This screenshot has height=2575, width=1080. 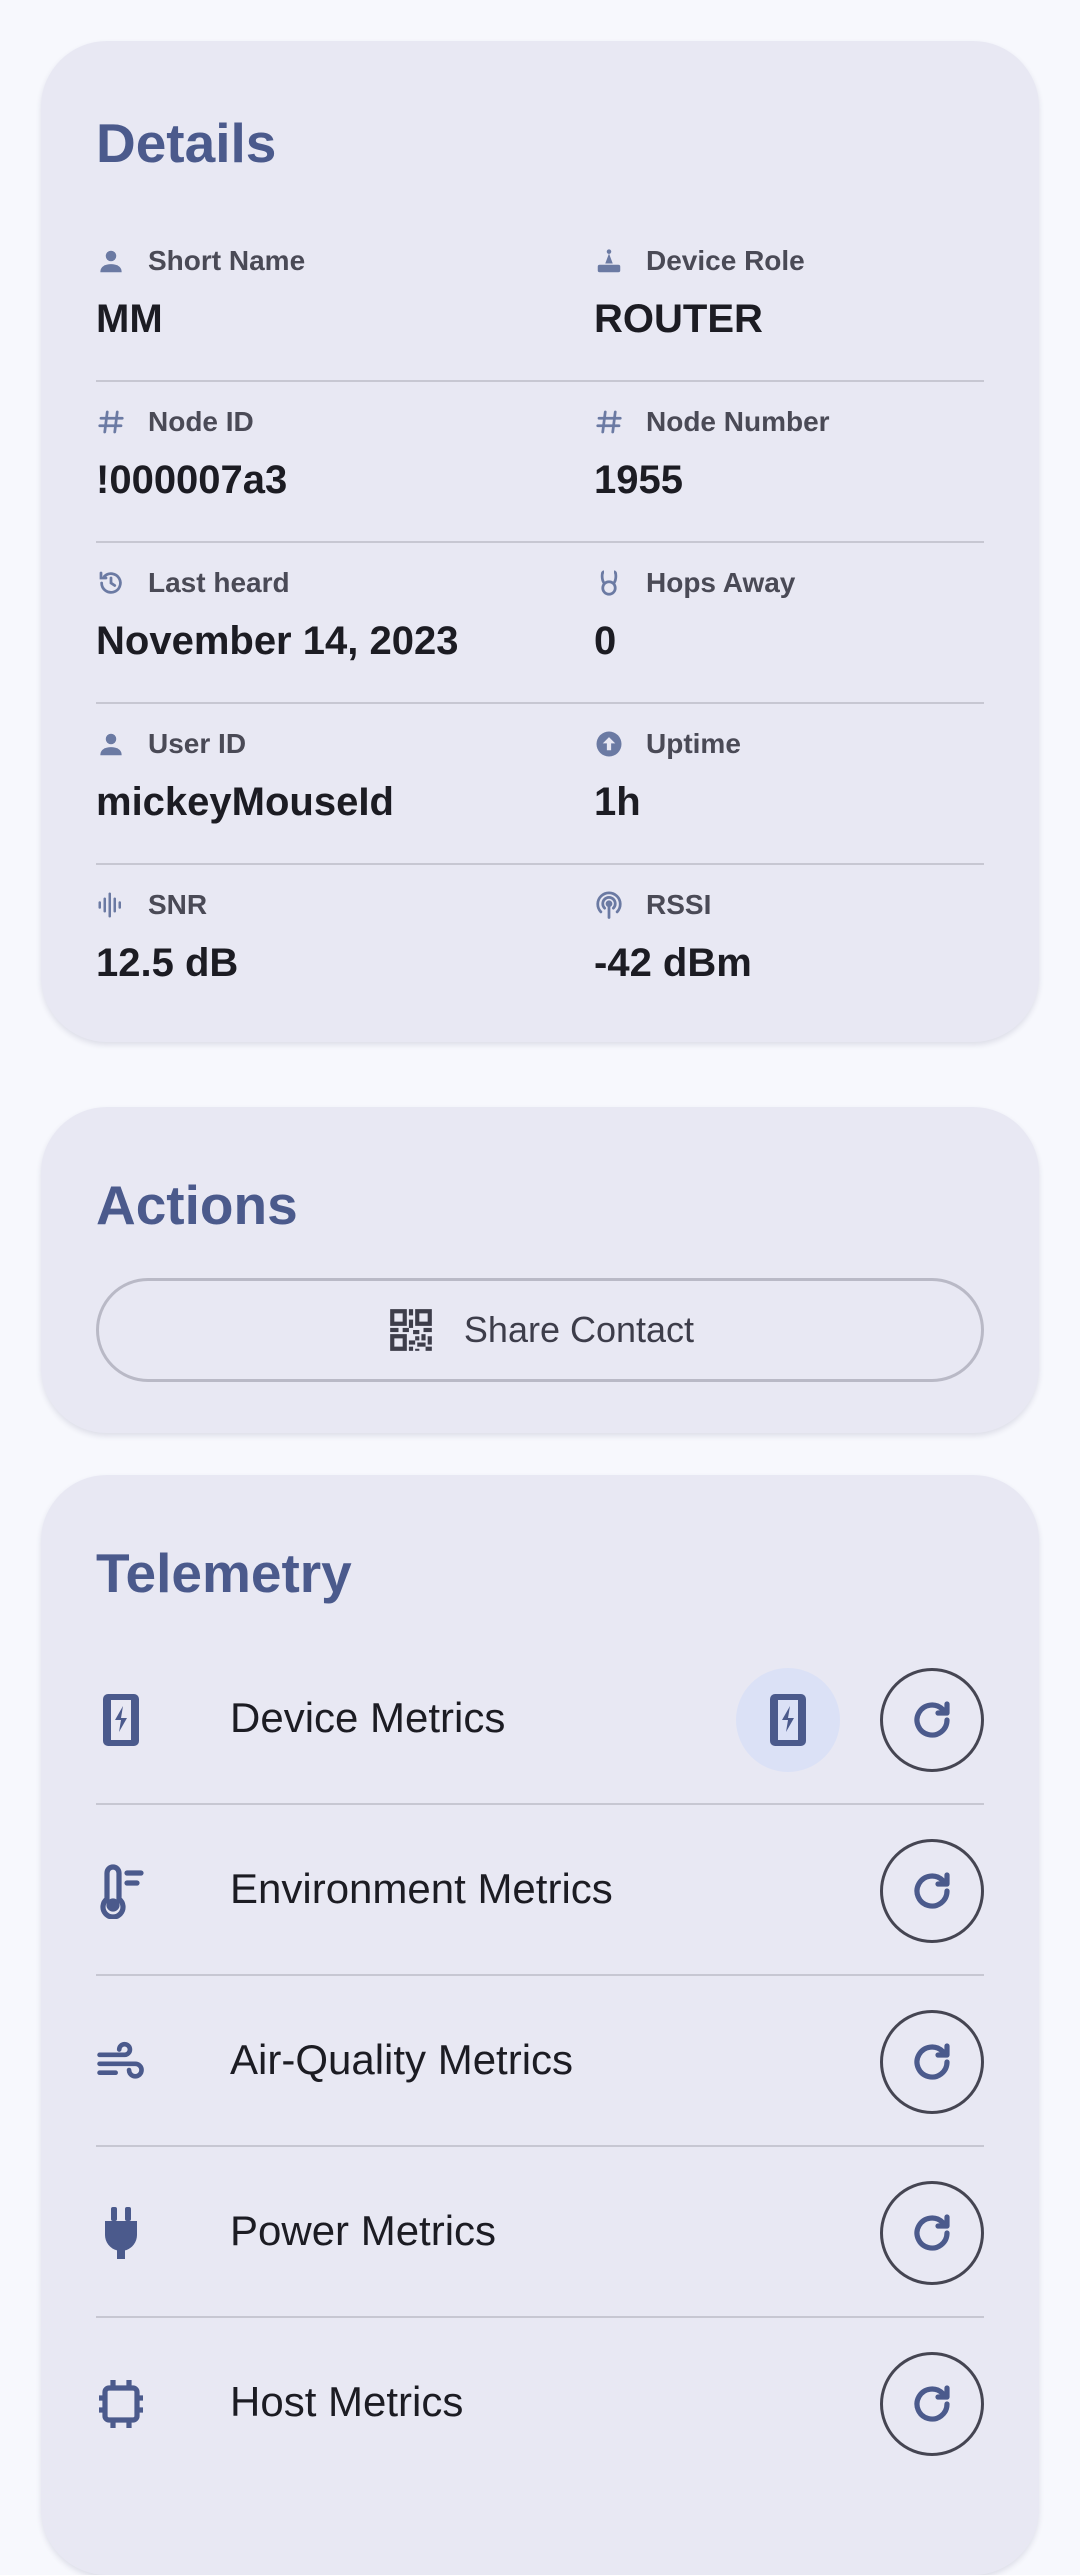 What do you see at coordinates (721, 582) in the screenshot?
I see `hops-away-label: Hops Away` at bounding box center [721, 582].